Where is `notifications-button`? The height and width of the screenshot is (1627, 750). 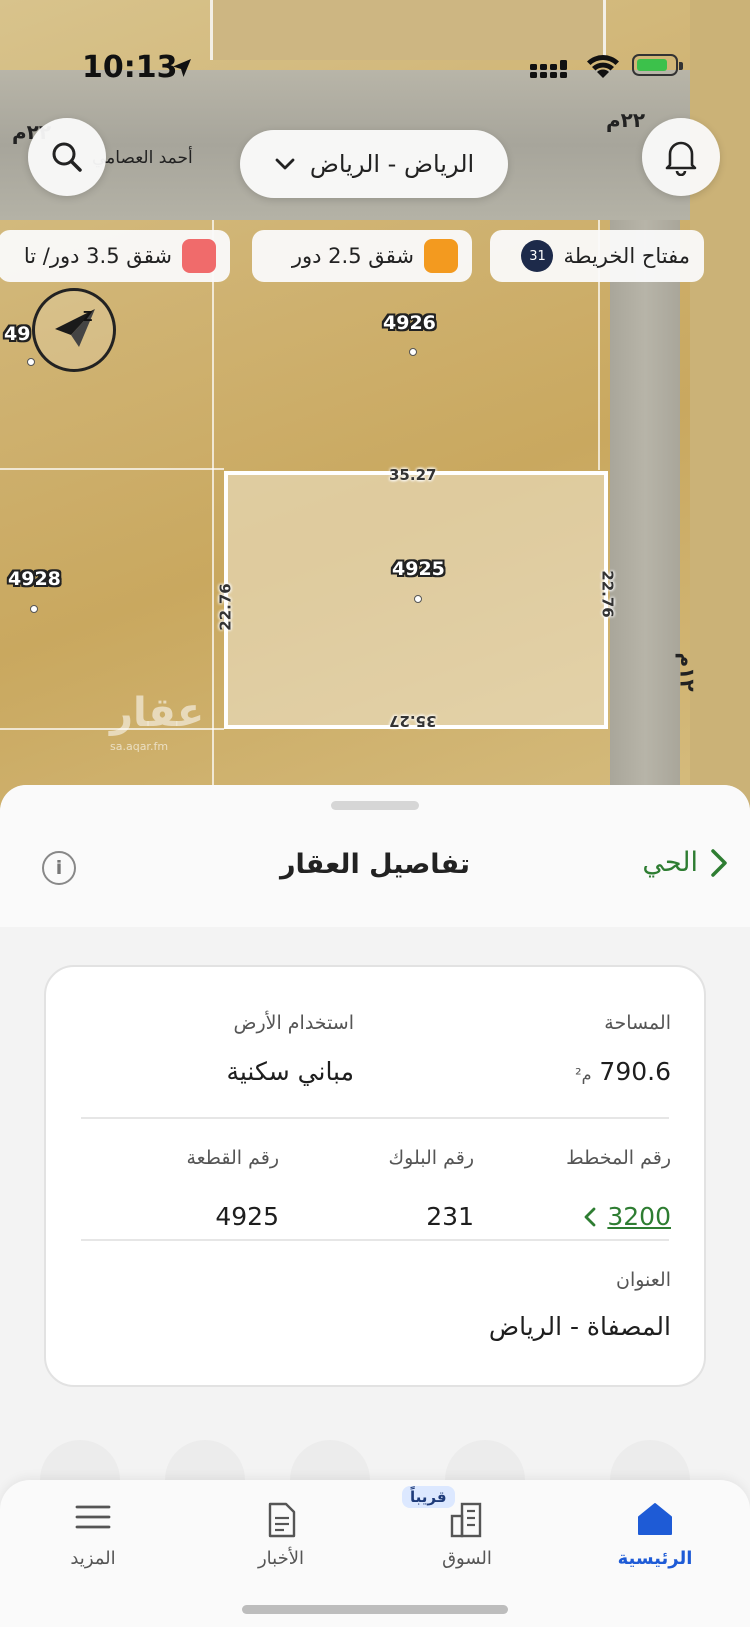 notifications-button is located at coordinates (681, 157).